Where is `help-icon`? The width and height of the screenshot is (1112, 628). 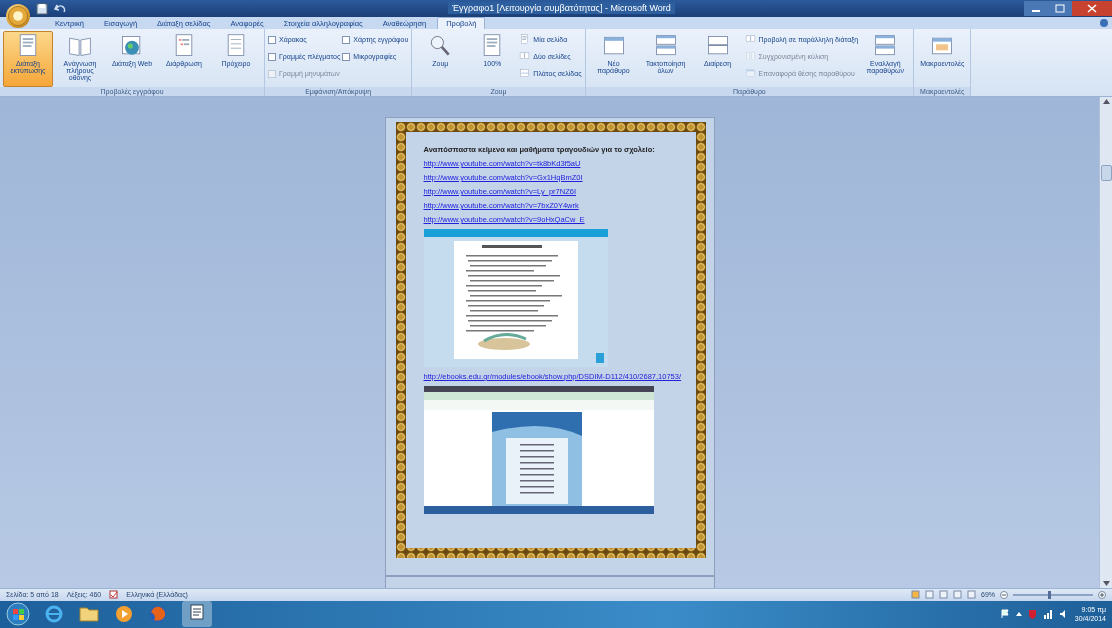 help-icon is located at coordinates (1104, 23).